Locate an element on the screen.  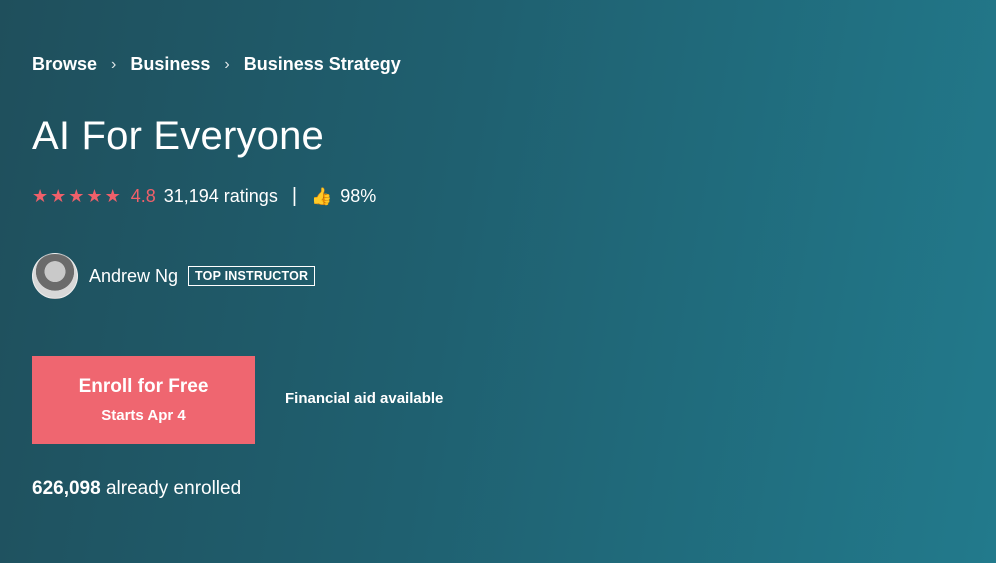
enroll-start-date: Starts Apr 4 is located at coordinates (143, 415).